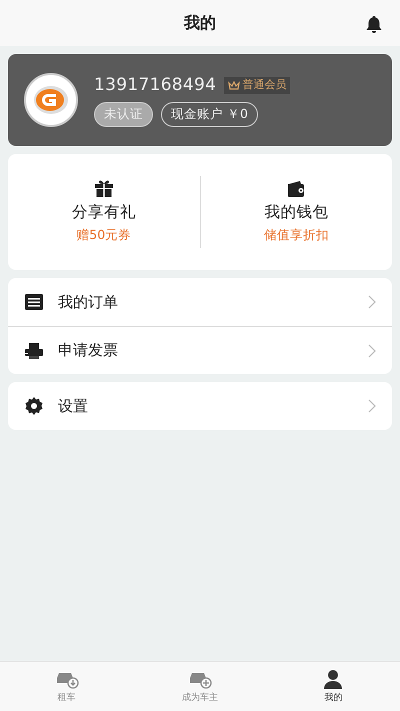 This screenshot has height=711, width=400. I want to click on promo-title: 分享有礼, so click(104, 212).